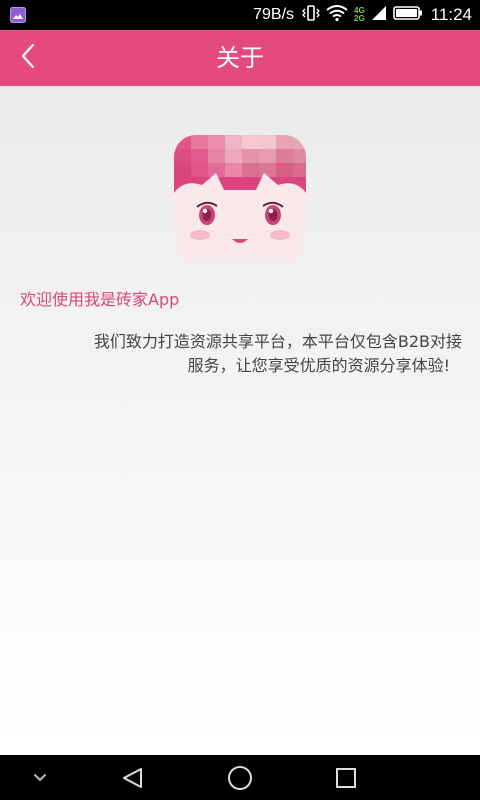 This screenshot has height=800, width=480. What do you see at coordinates (240, 15) in the screenshot?
I see `status-bar: 79B/s 4G 2G 11:24` at bounding box center [240, 15].